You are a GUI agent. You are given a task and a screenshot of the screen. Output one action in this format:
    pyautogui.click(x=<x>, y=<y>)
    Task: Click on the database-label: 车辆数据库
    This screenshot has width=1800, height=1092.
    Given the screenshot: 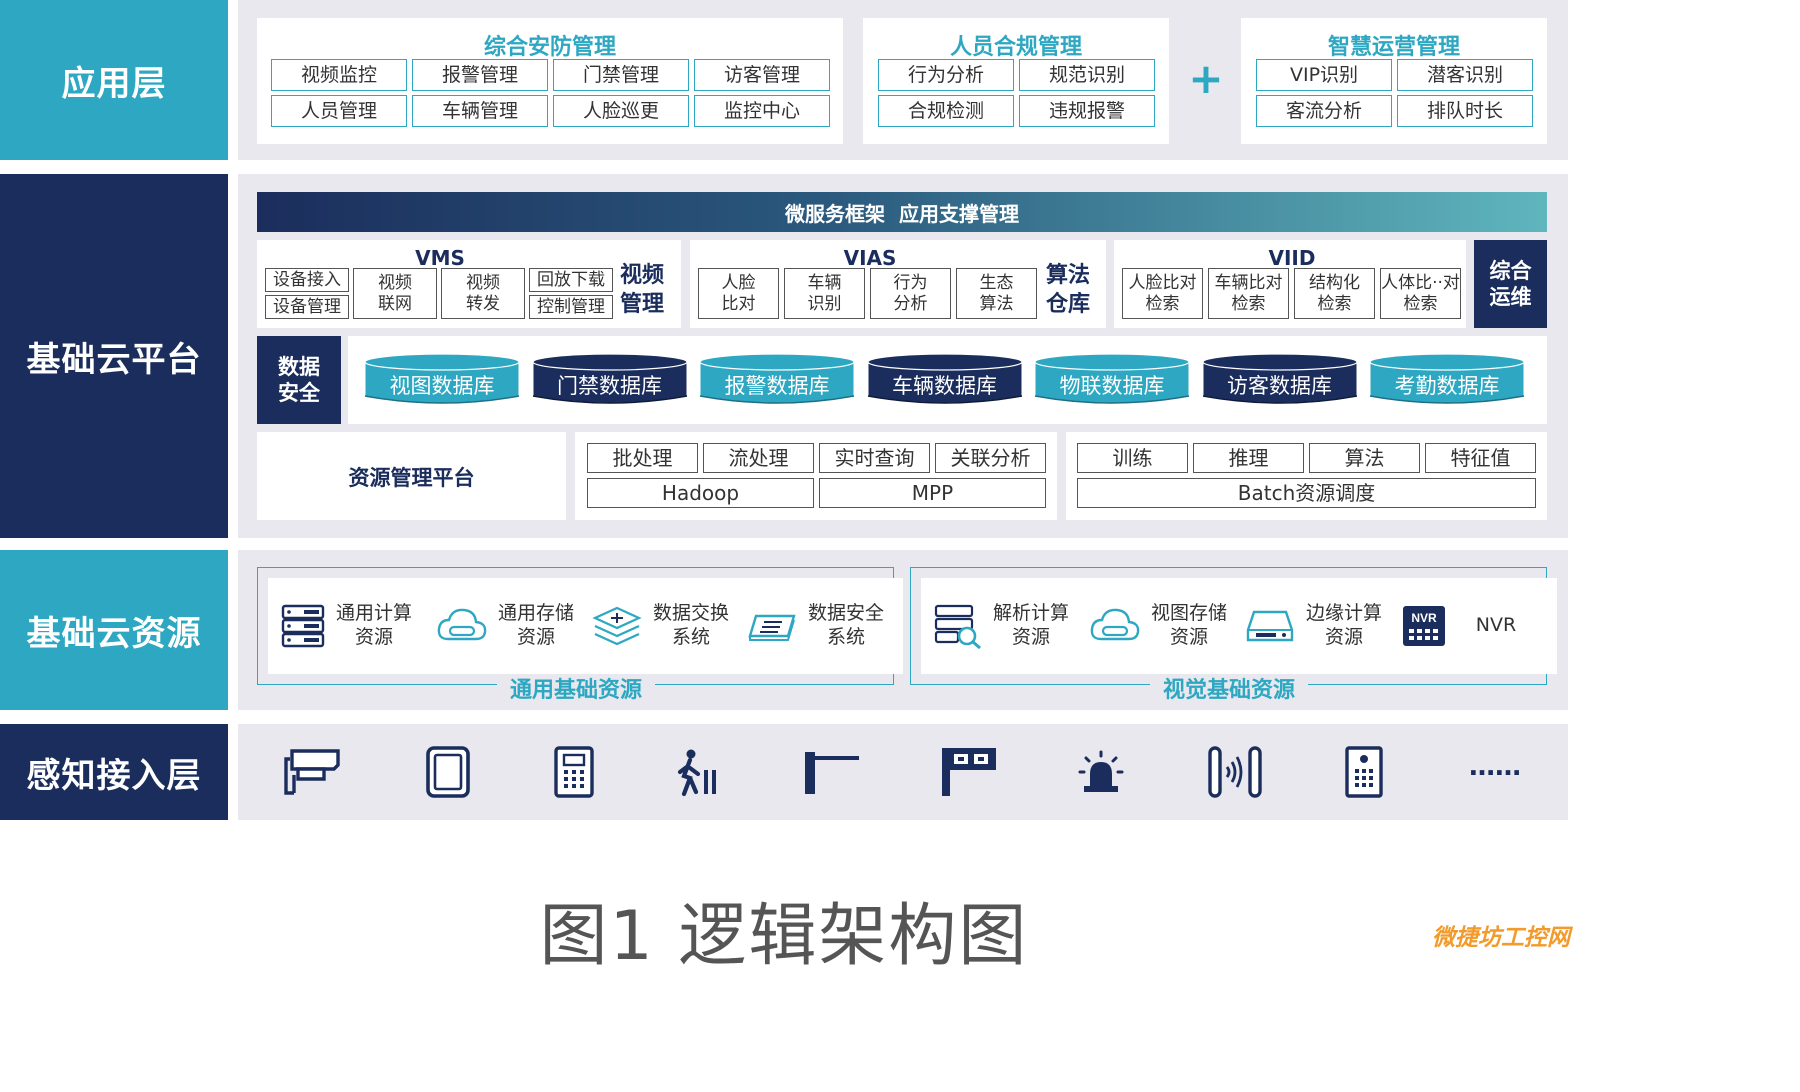 What is the action you would take?
    pyautogui.click(x=944, y=386)
    